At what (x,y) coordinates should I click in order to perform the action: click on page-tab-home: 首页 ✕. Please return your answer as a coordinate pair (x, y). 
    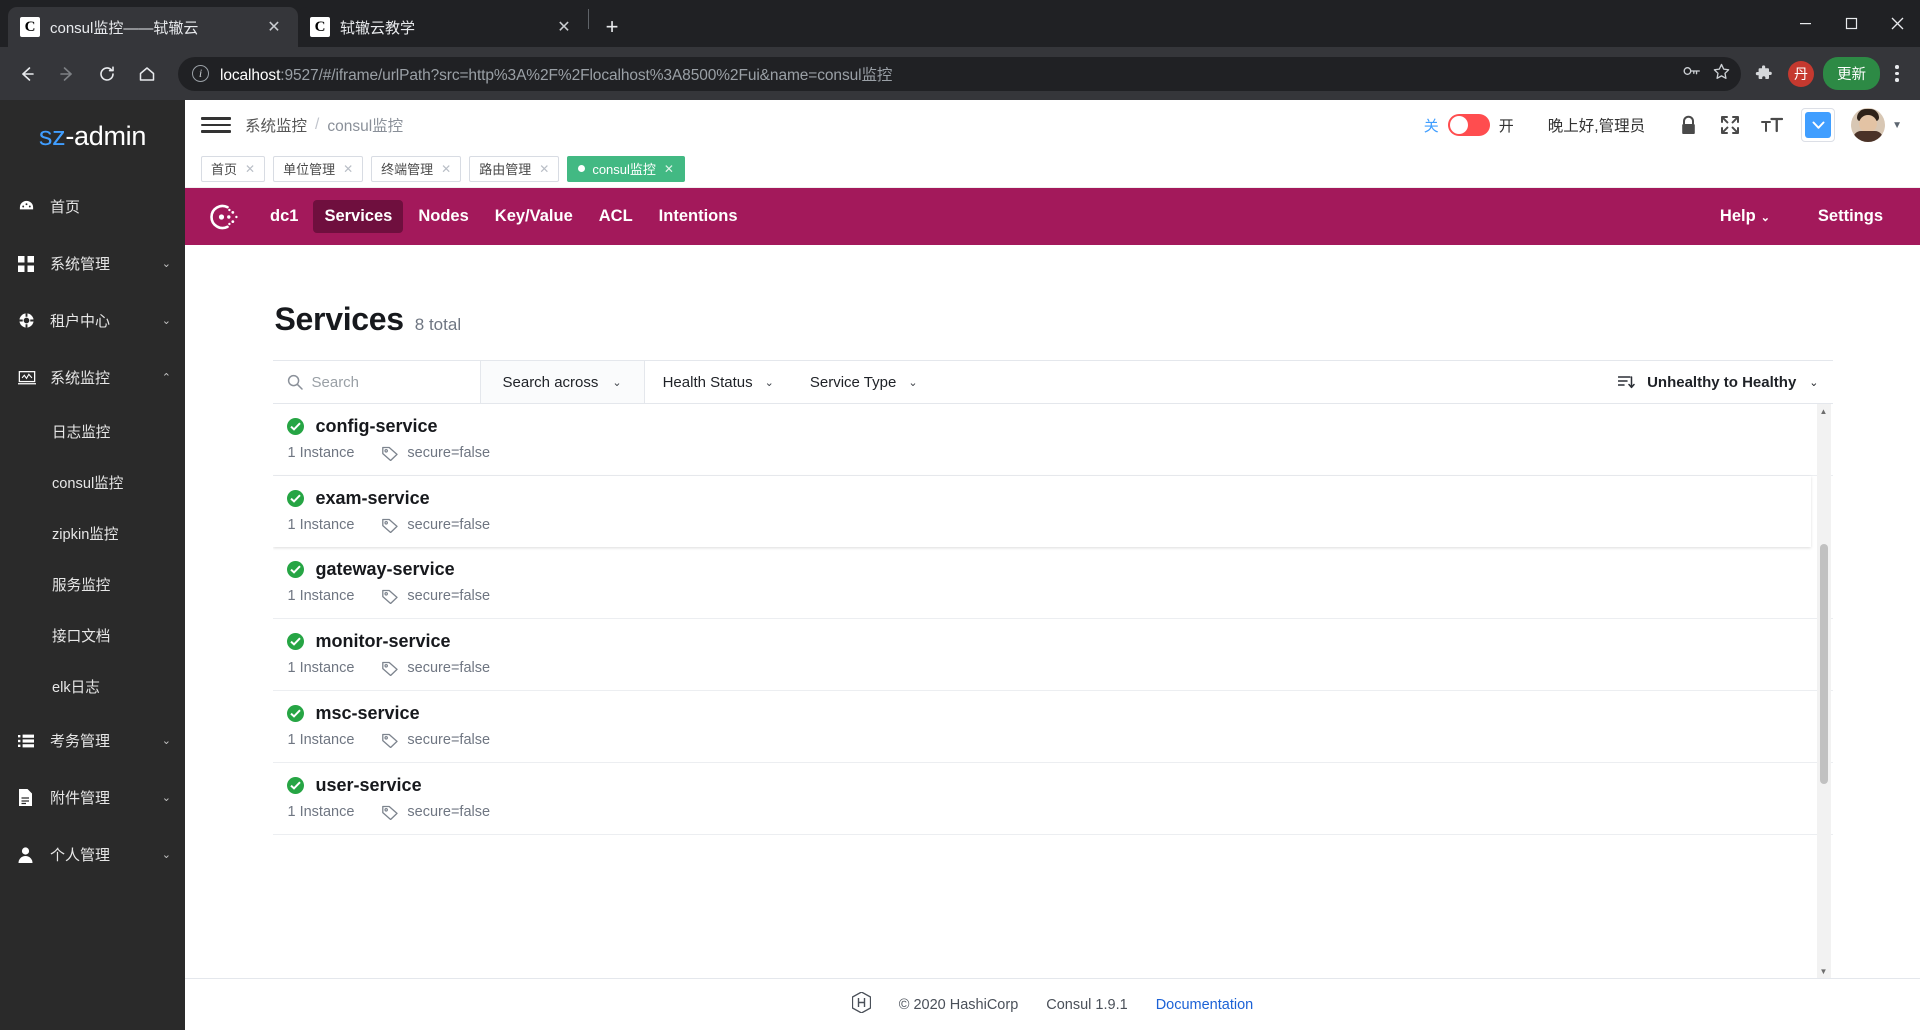
    Looking at the image, I should click on (233, 168).